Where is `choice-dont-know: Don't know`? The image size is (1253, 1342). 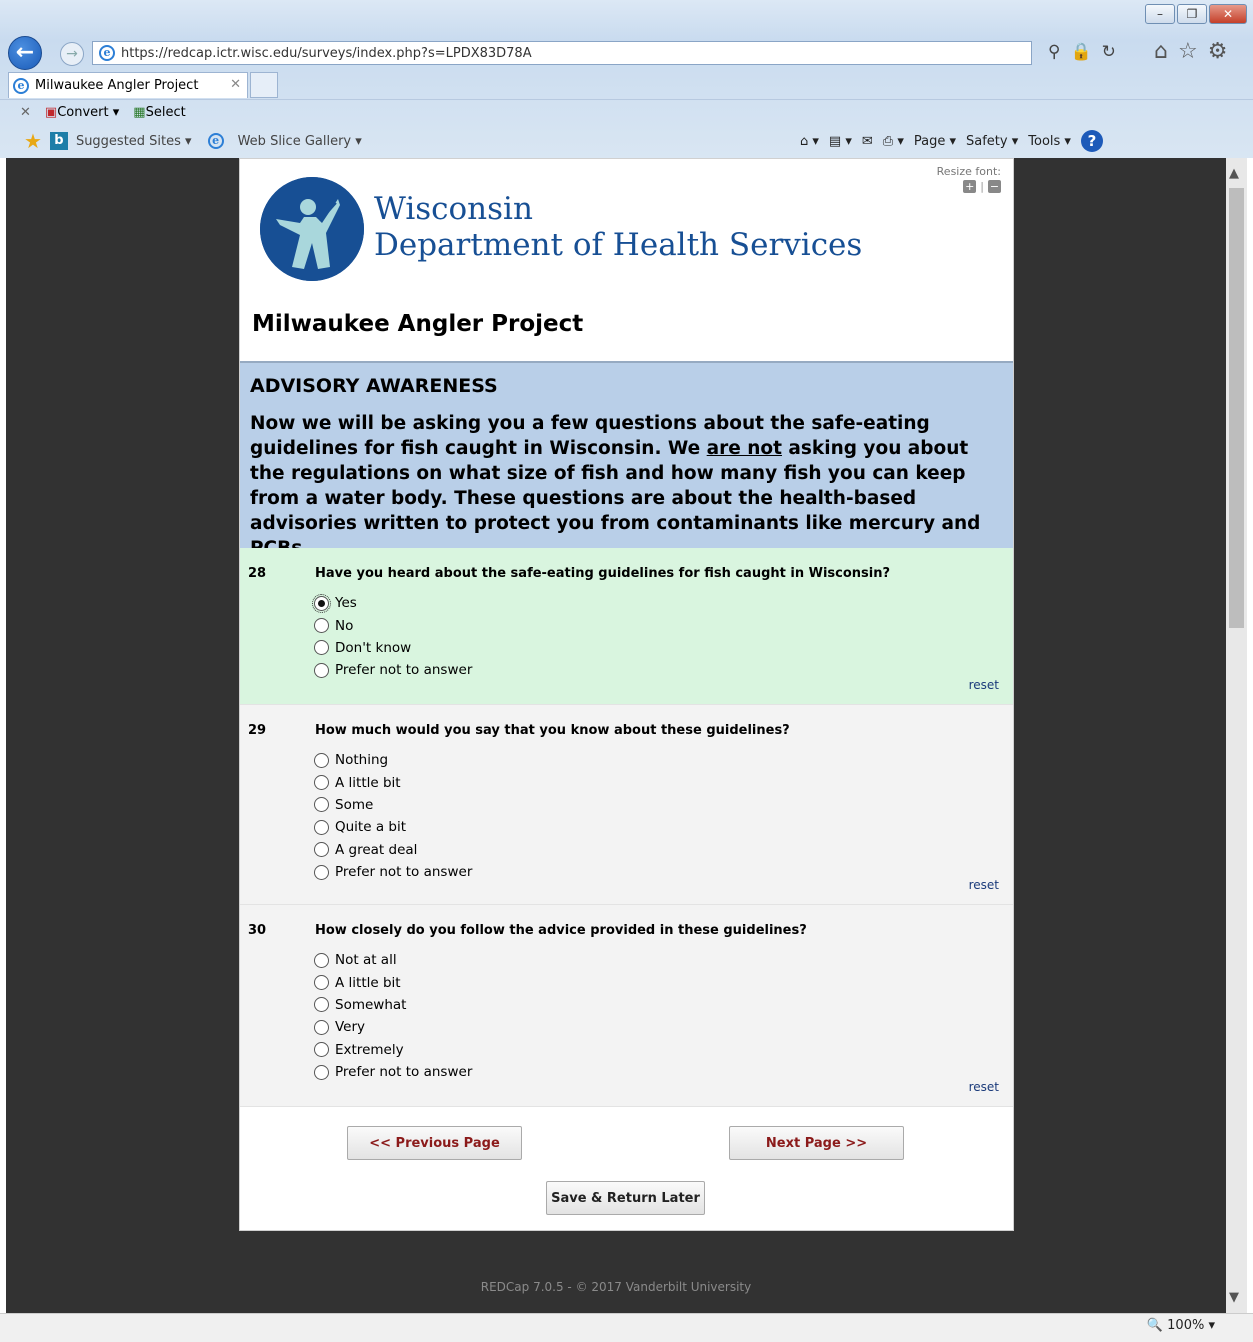
choice-dont-know: Don't know is located at coordinates (393, 648).